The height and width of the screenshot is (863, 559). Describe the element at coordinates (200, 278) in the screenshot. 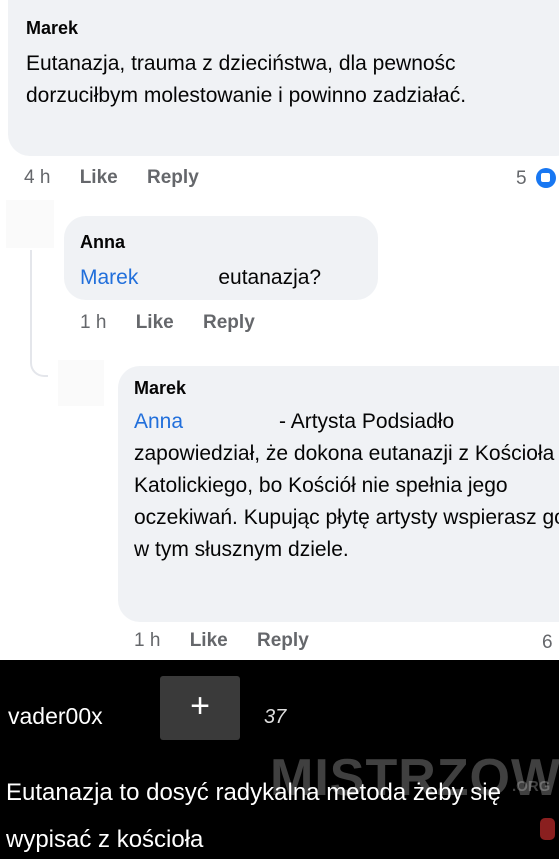

I see `comment-text: Marek eutanazja?` at that location.